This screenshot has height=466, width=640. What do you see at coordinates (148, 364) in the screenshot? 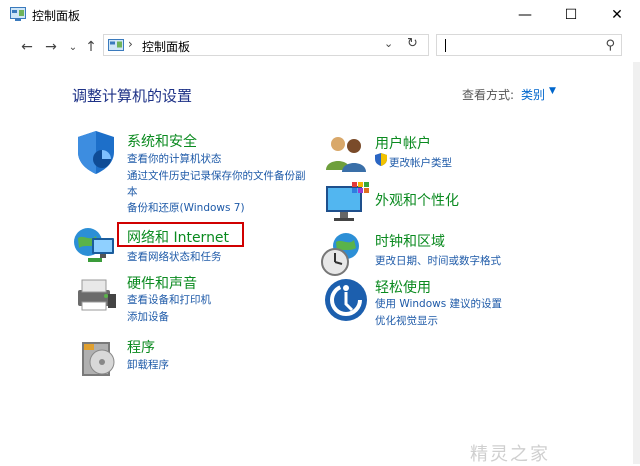
I see `link-uninstall-program: 卸载程序` at bounding box center [148, 364].